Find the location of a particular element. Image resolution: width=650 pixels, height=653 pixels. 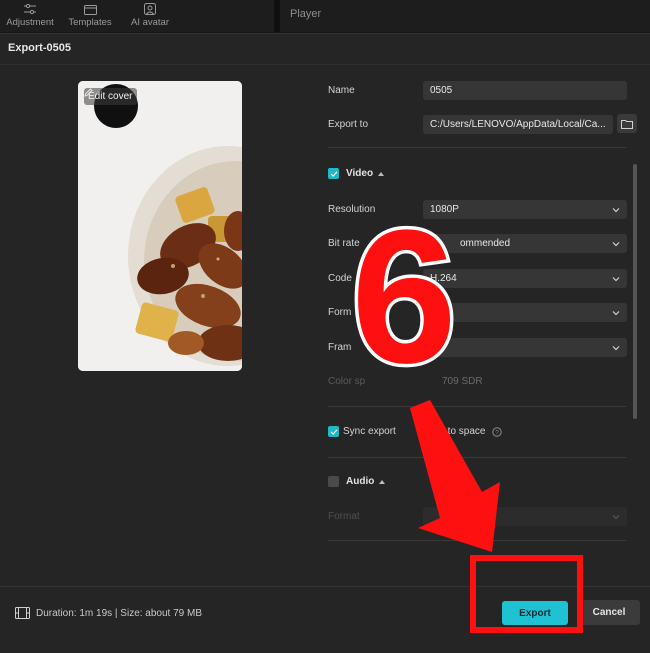

name-label: Name is located at coordinates (341, 90).